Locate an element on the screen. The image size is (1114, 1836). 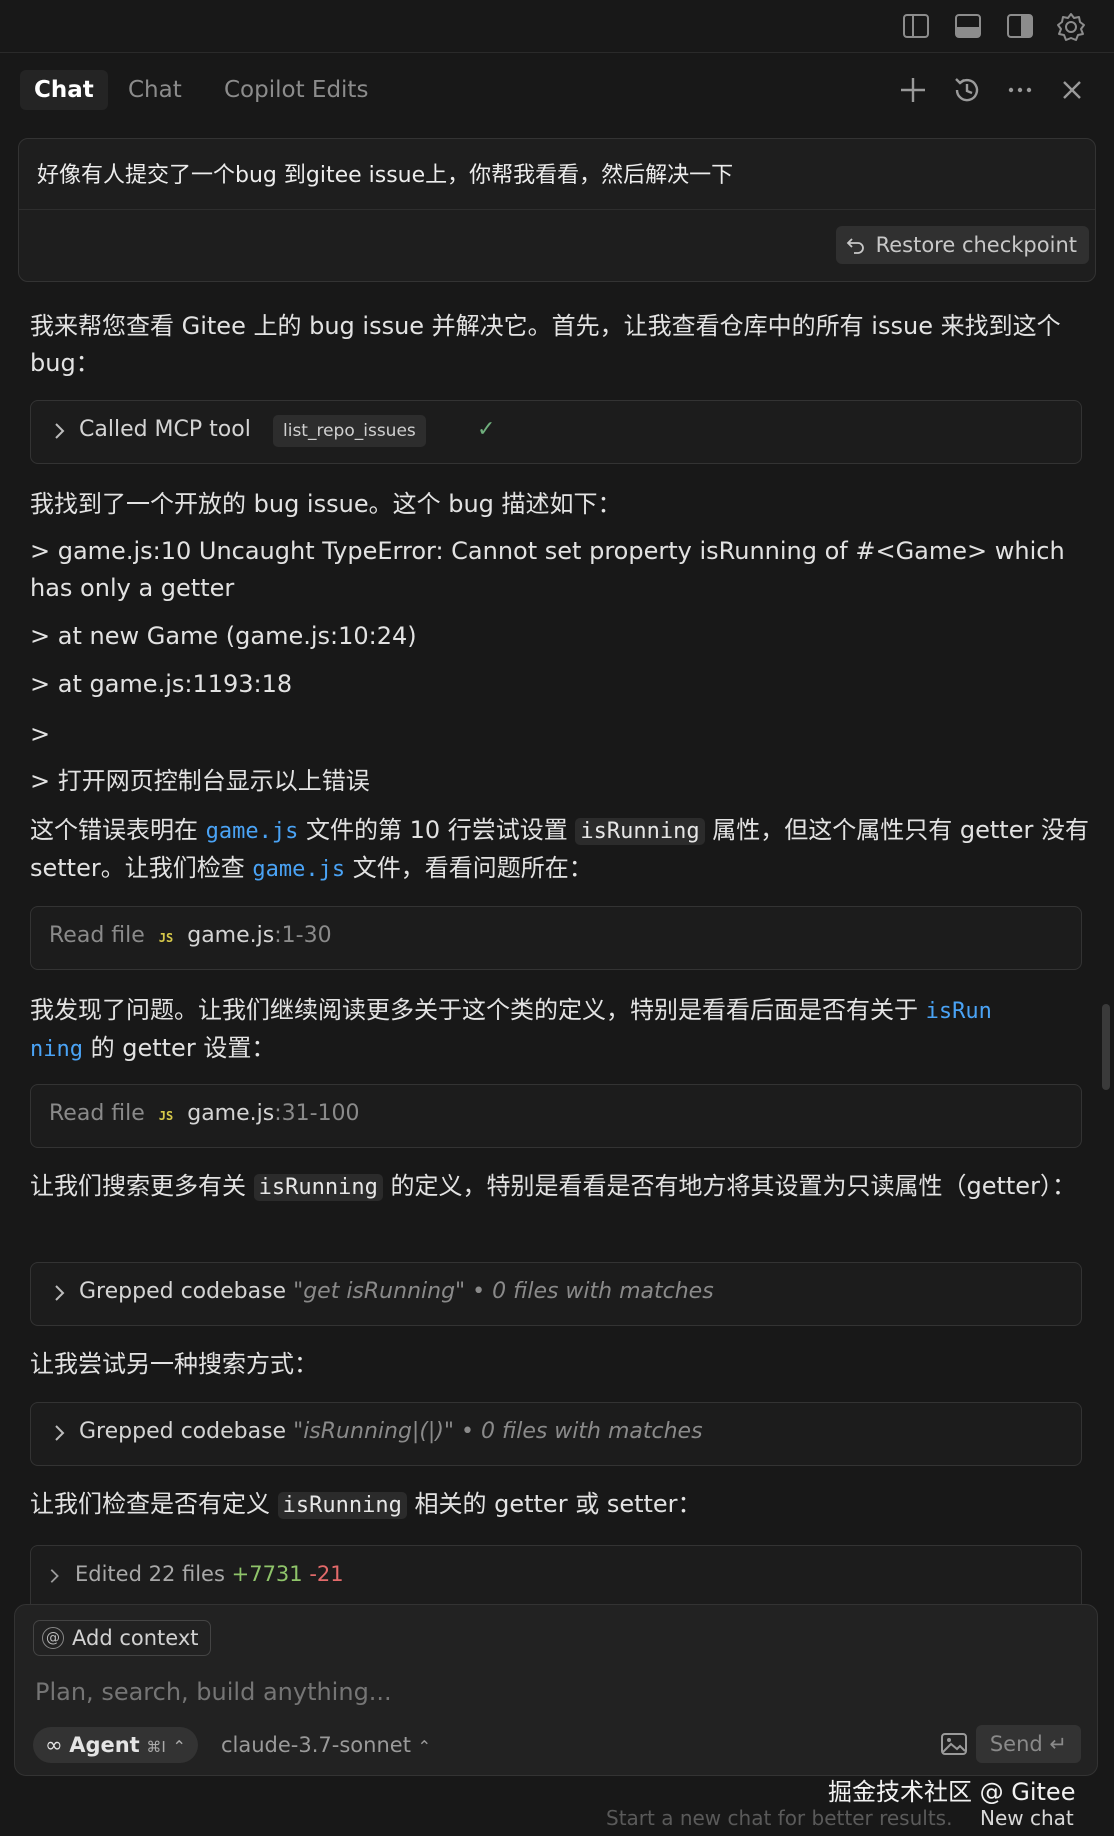
lines-removed: -21 is located at coordinates (326, 1574).